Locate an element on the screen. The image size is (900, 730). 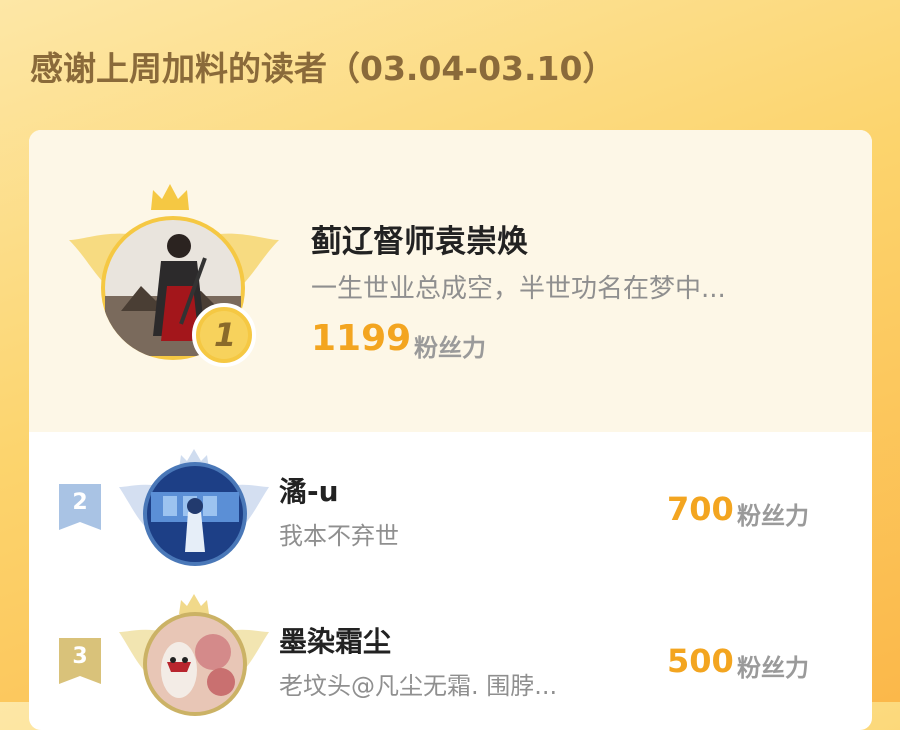
first-name: 蓟辽督师袁崇焕 is located at coordinates (419, 238).